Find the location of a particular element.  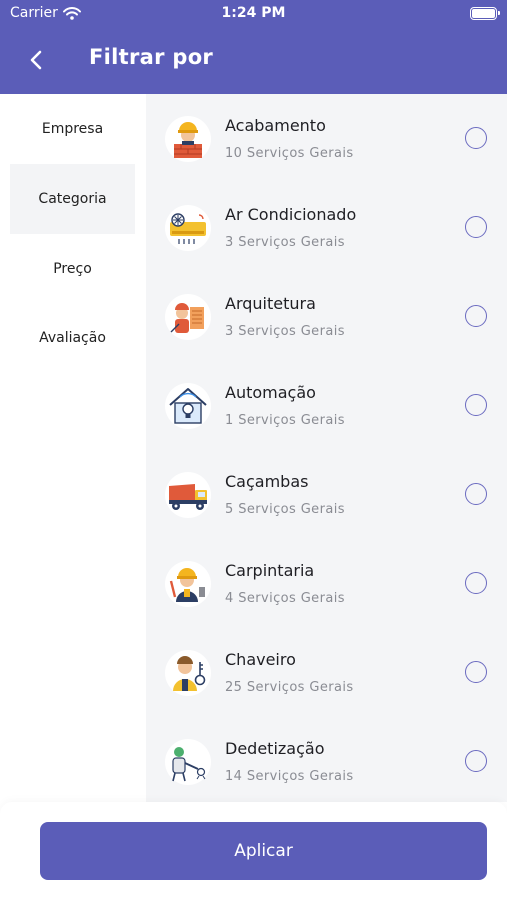

list-item: Caçambas 5 Serviços Gerais is located at coordinates (326, 494).